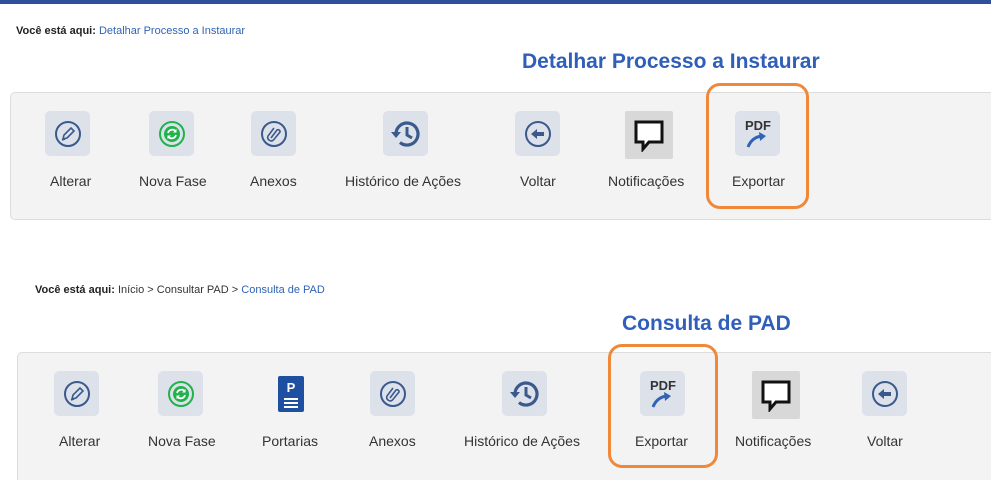 The image size is (991, 481). I want to click on document-p-icon: P, so click(290, 393).